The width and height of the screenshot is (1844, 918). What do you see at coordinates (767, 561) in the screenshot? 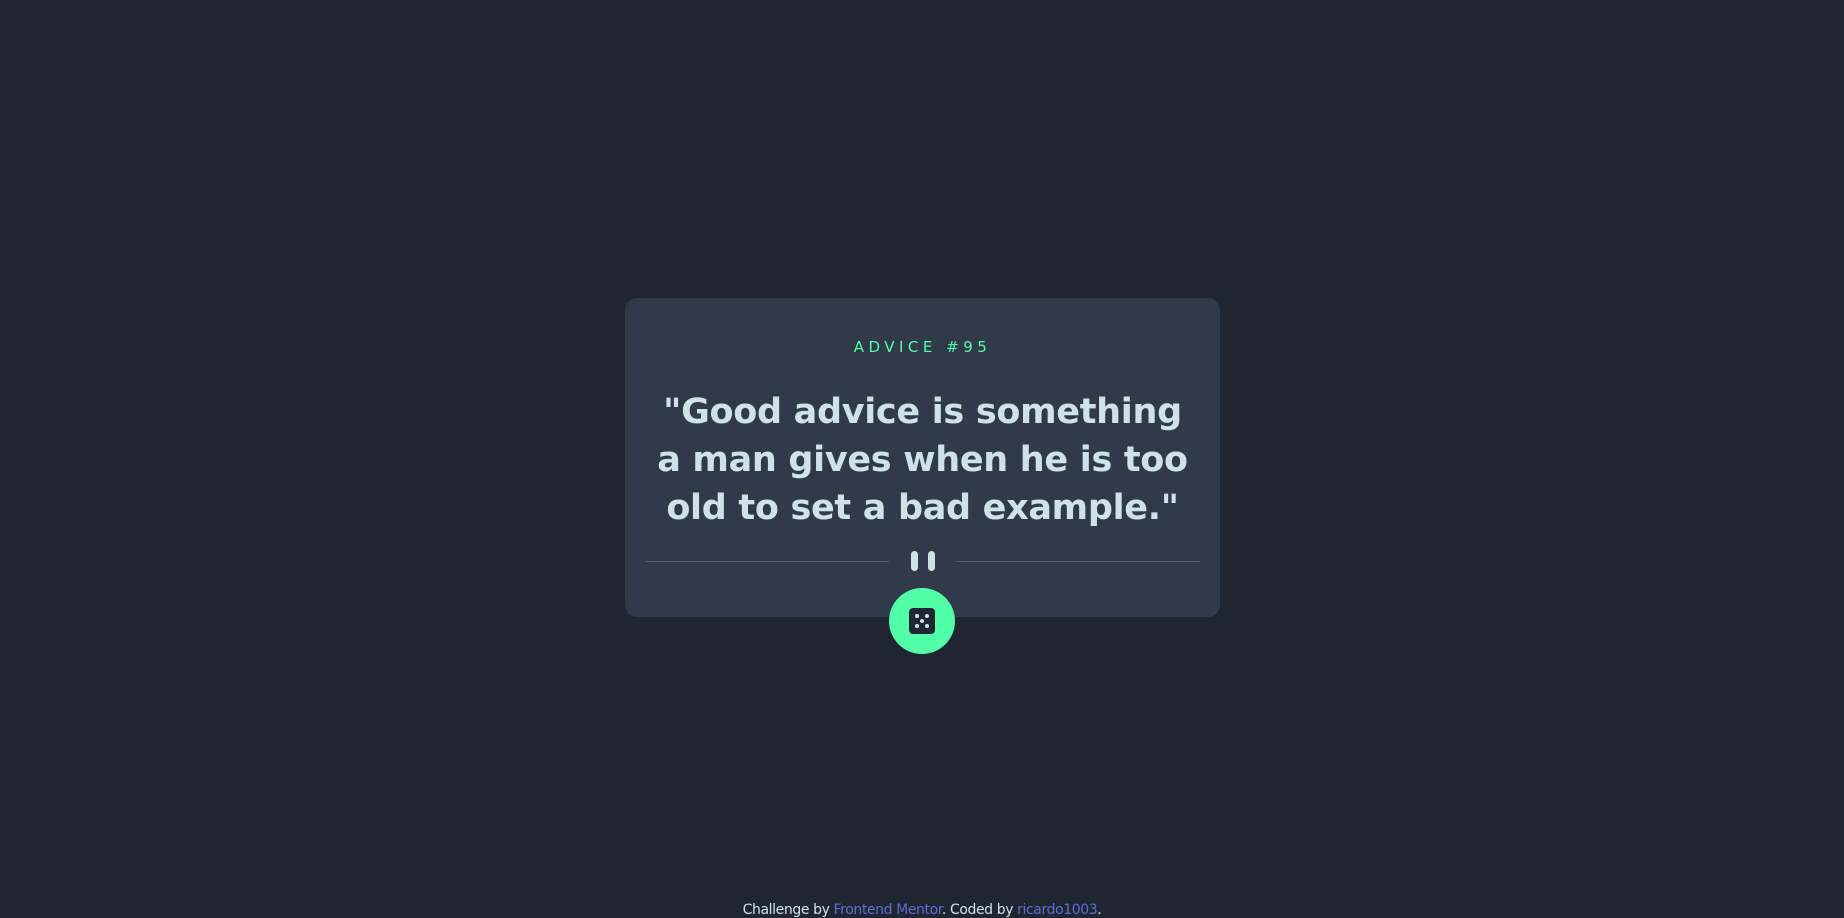
I see `divider-line-left` at bounding box center [767, 561].